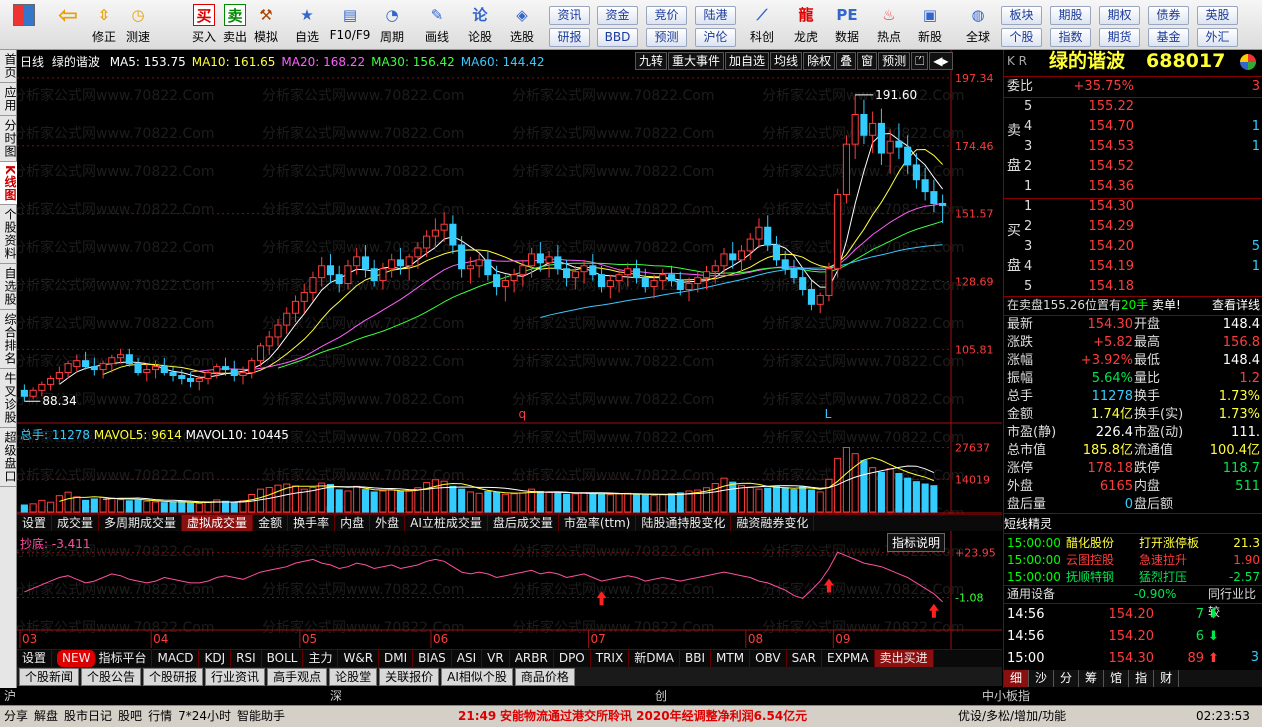  I want to click on indicator-help-button: 指标说明, so click(916, 542).